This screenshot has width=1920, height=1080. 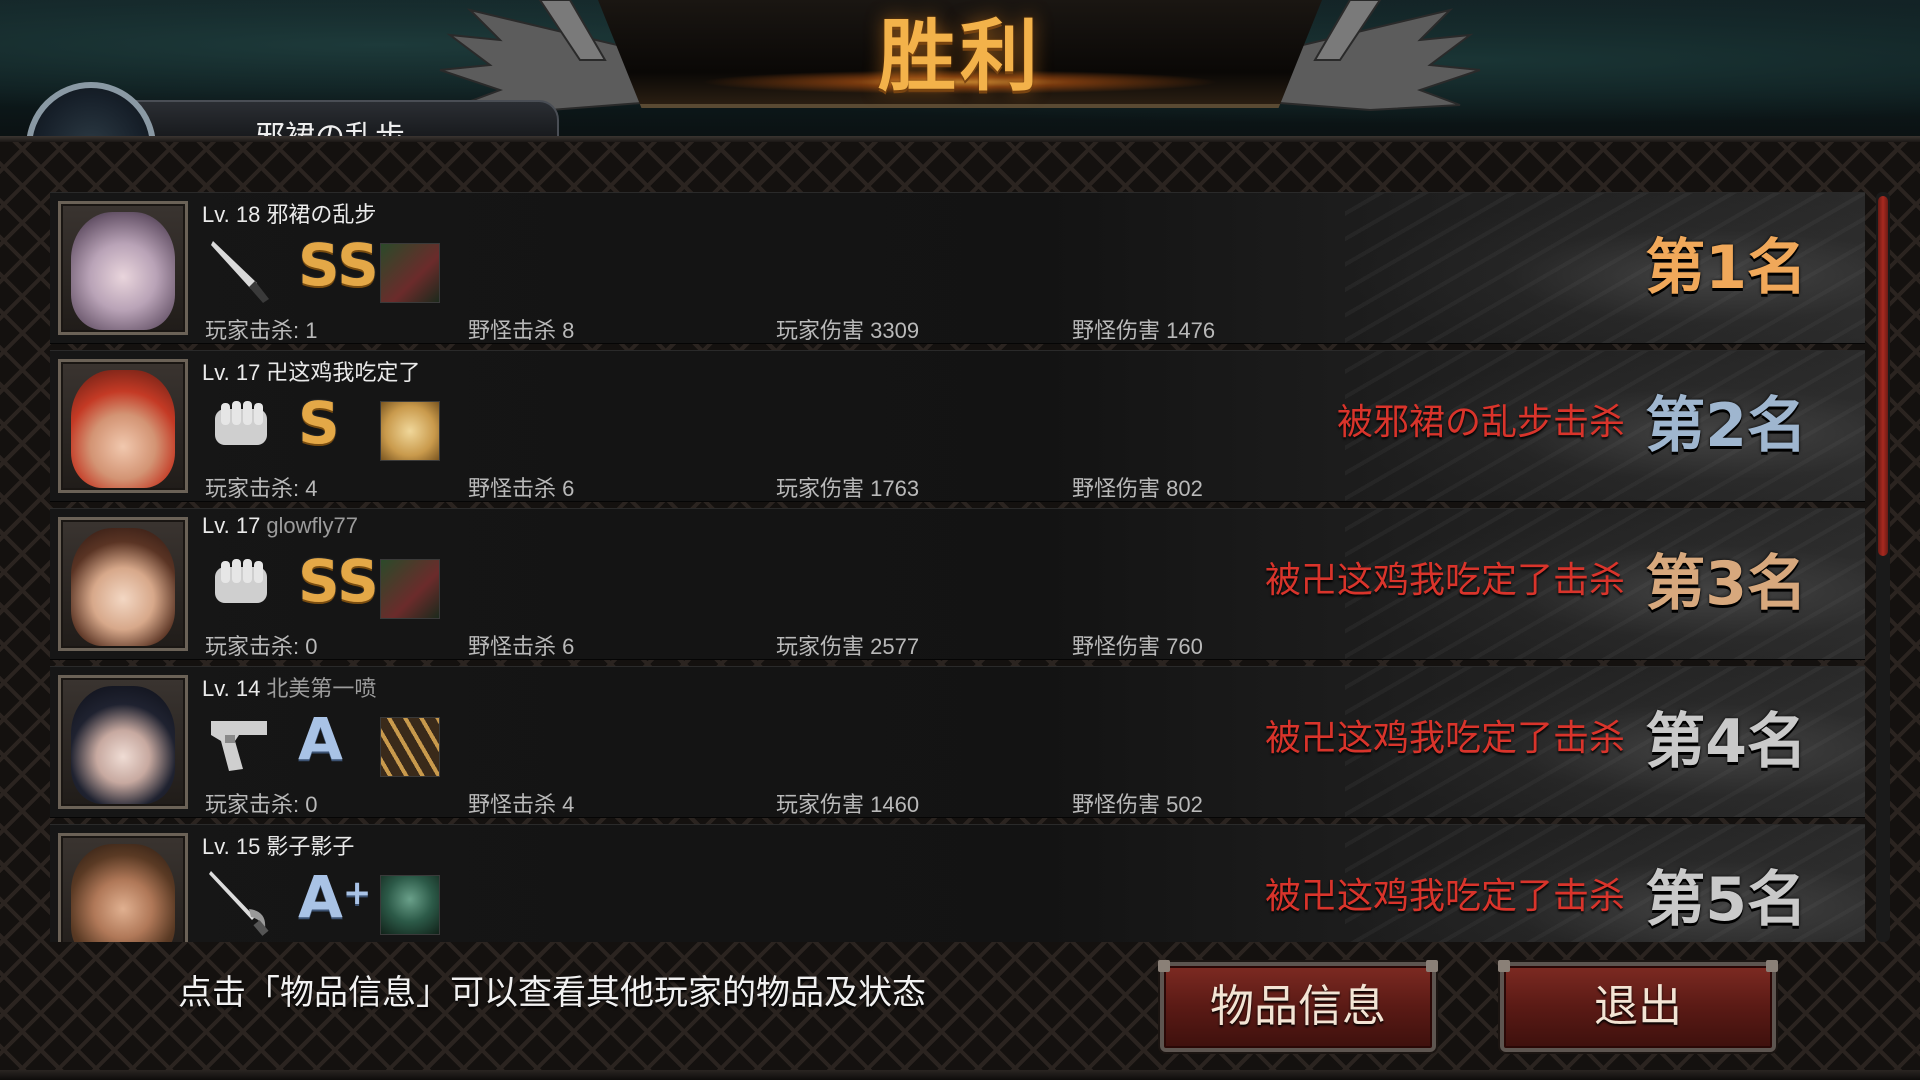 I want to click on player-level-name: Lv. 17 卍这鸡我吃定了, so click(x=311, y=371).